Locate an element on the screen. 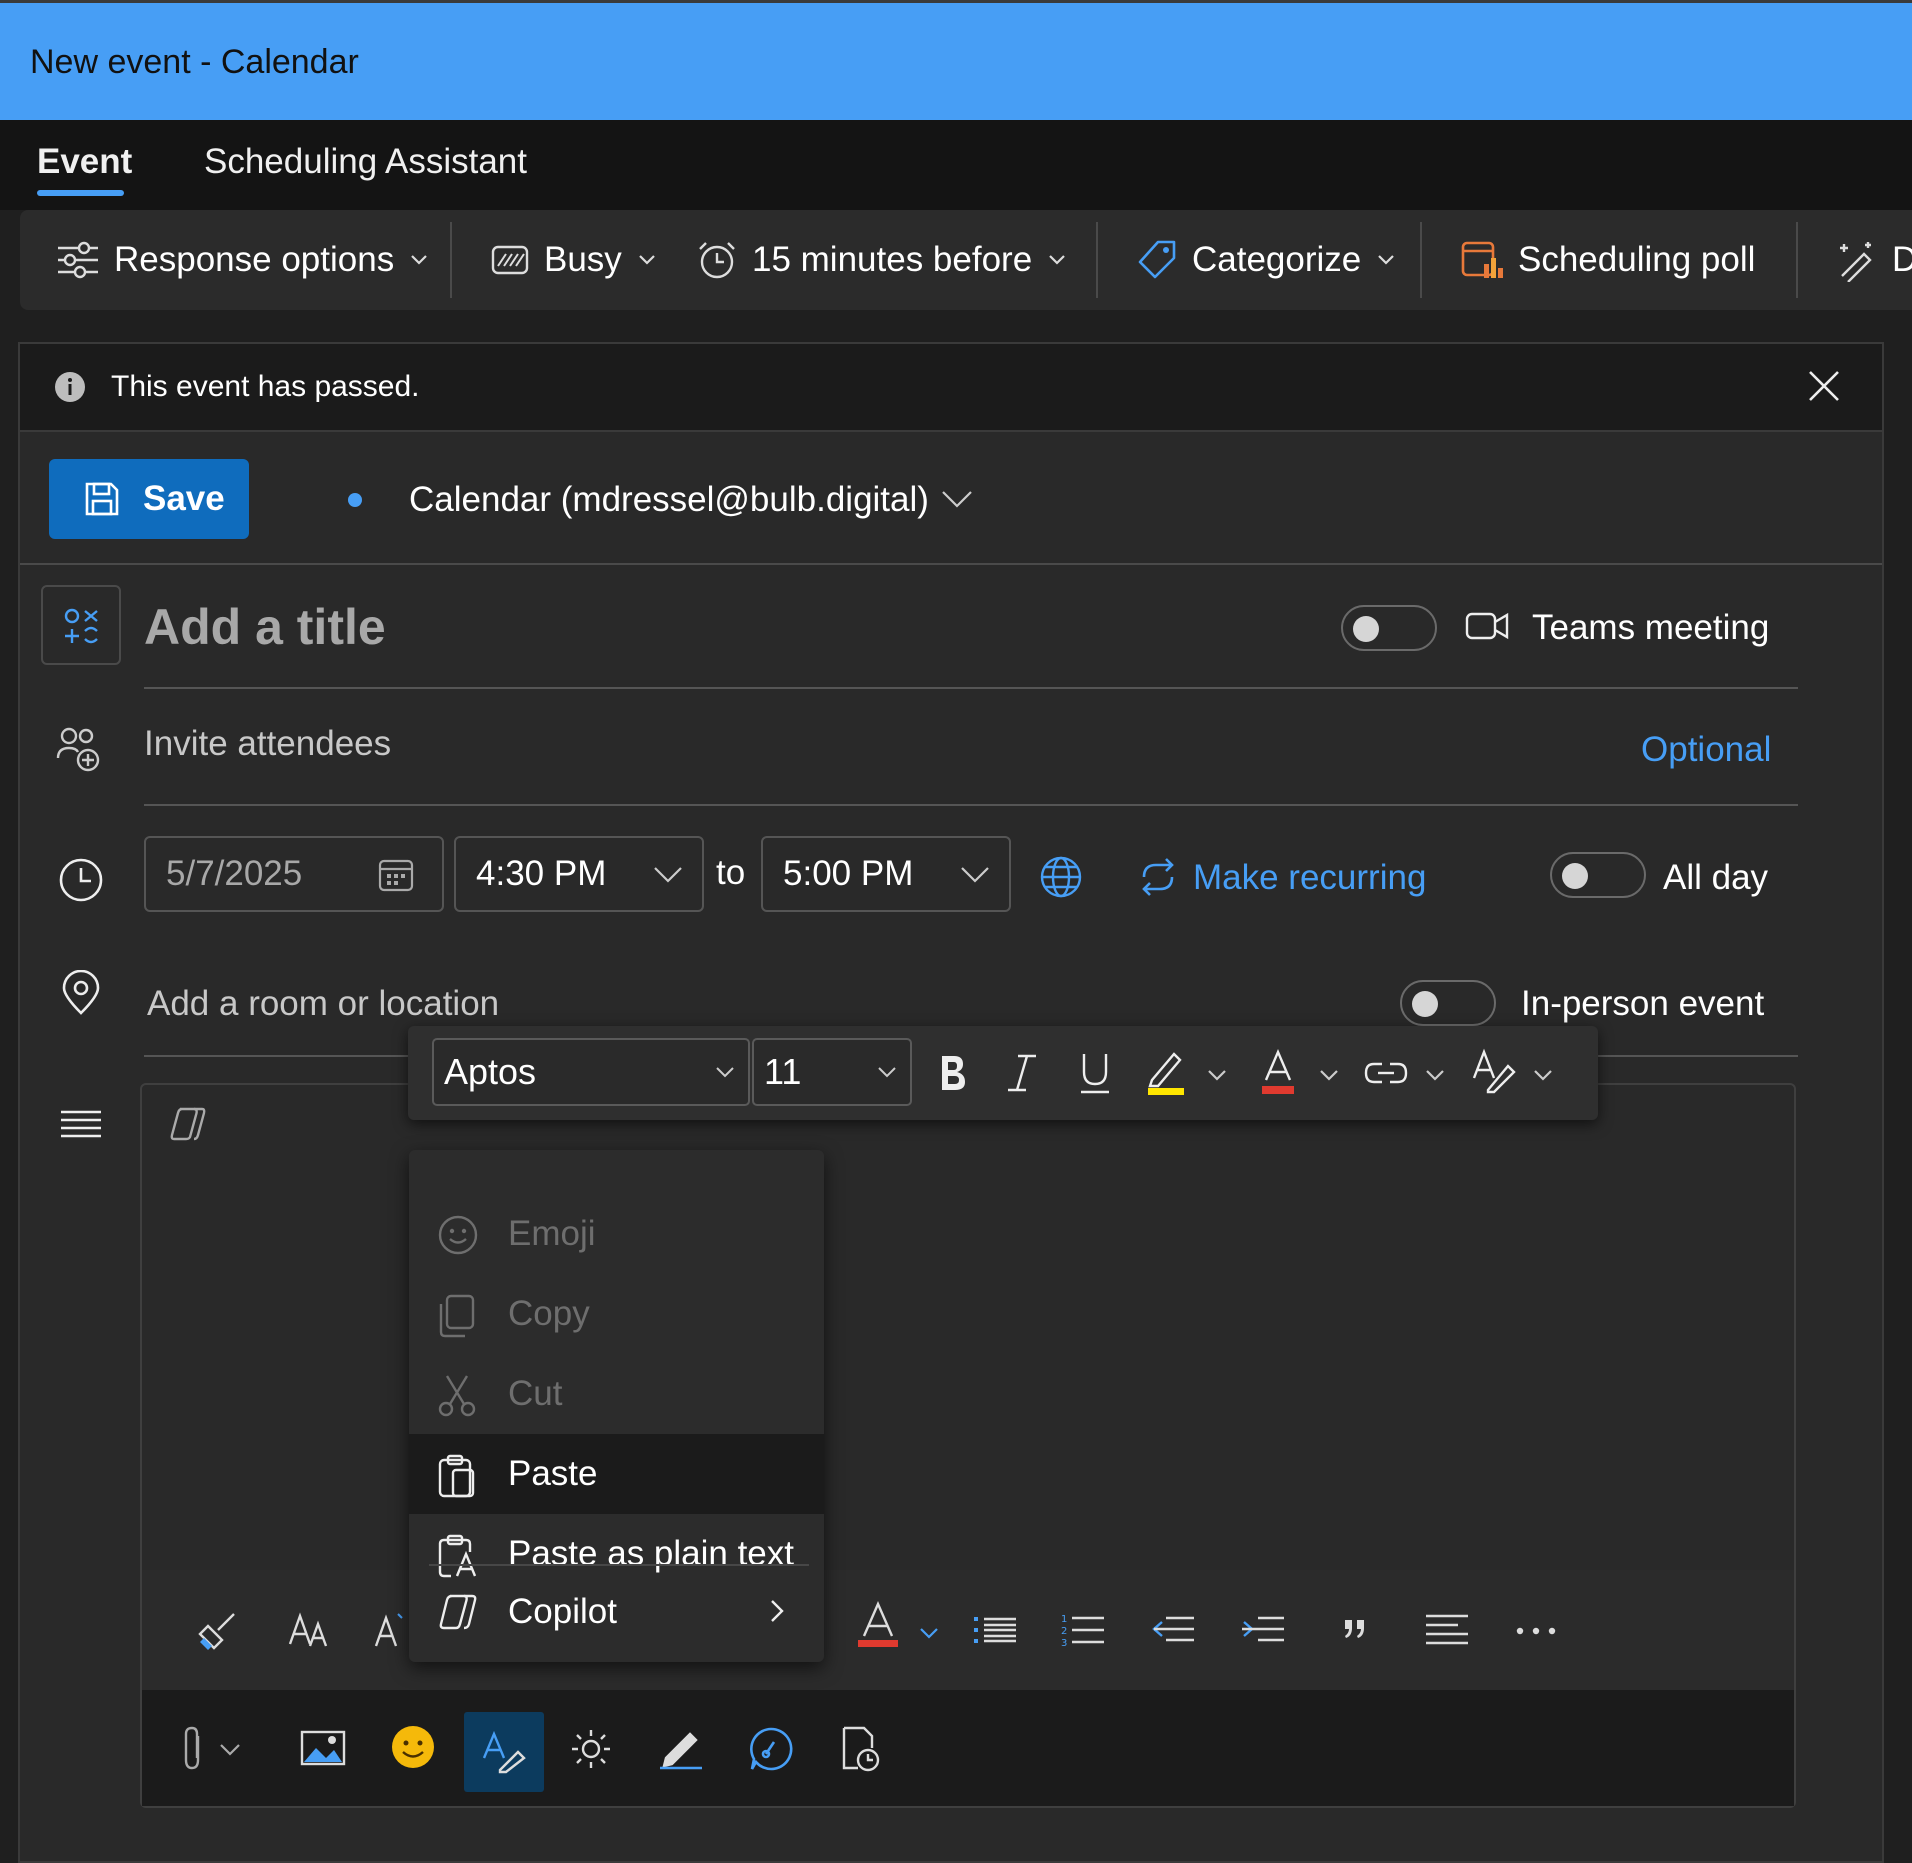  calendar-icon is located at coordinates (396, 875).